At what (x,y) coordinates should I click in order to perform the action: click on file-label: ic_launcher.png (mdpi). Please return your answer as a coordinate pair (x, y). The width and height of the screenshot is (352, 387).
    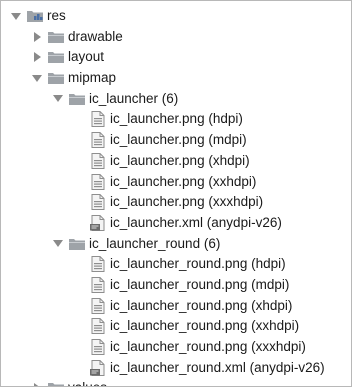
    Looking at the image, I should click on (178, 140).